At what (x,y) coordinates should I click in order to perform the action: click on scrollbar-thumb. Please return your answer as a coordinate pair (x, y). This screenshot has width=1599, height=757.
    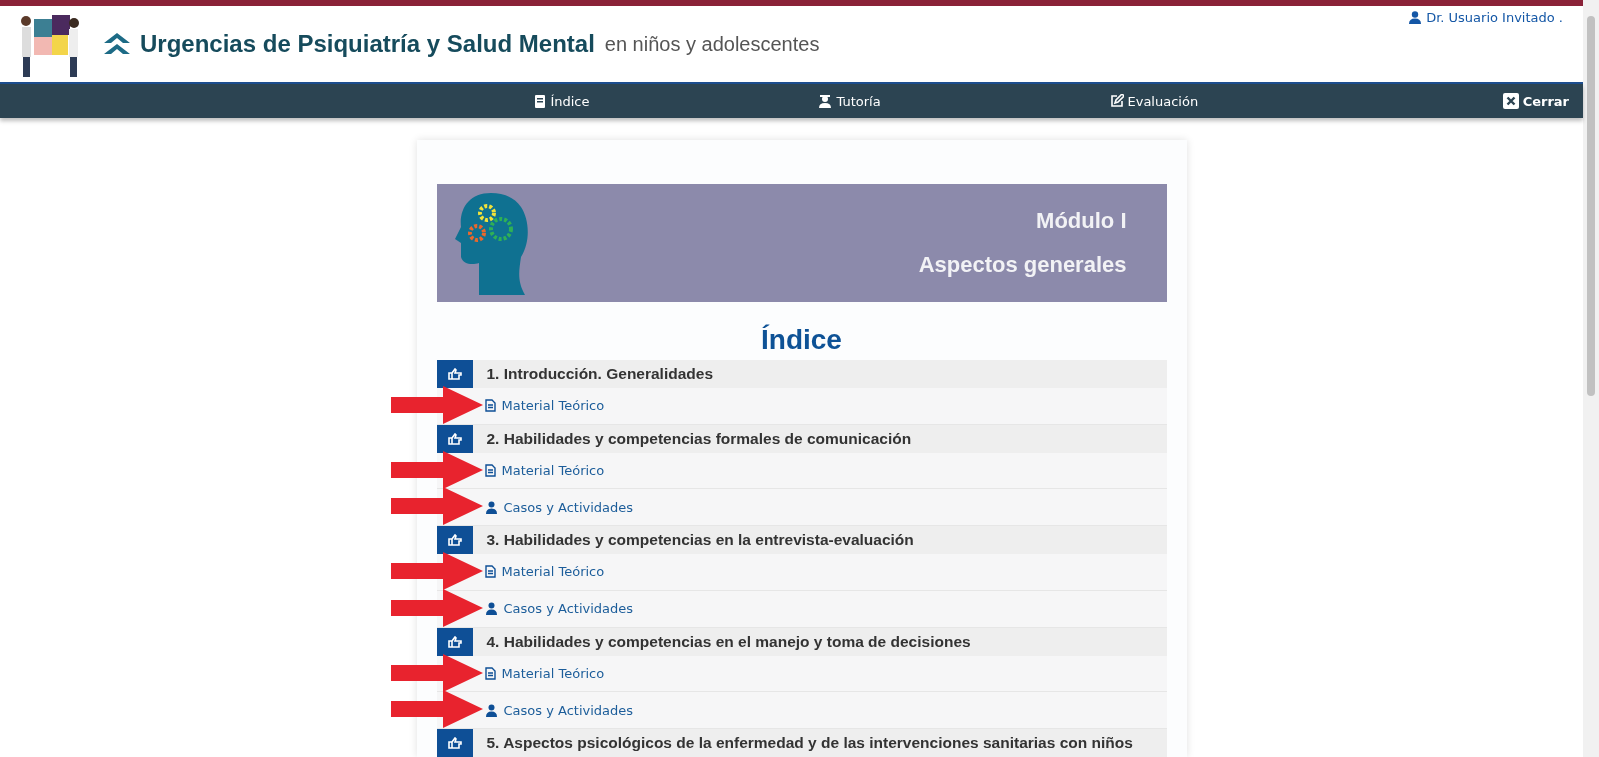
    Looking at the image, I should click on (1591, 206).